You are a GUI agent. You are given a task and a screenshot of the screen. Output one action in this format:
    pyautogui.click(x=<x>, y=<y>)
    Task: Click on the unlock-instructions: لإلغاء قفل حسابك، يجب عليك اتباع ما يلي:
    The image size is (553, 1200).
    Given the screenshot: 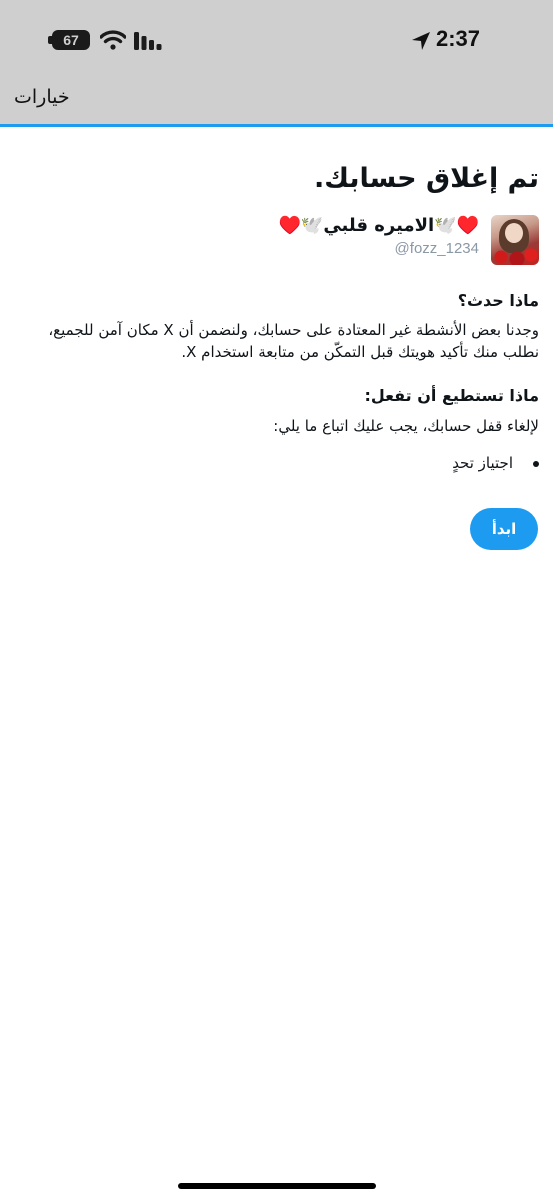 What is the action you would take?
    pyautogui.click(x=406, y=426)
    